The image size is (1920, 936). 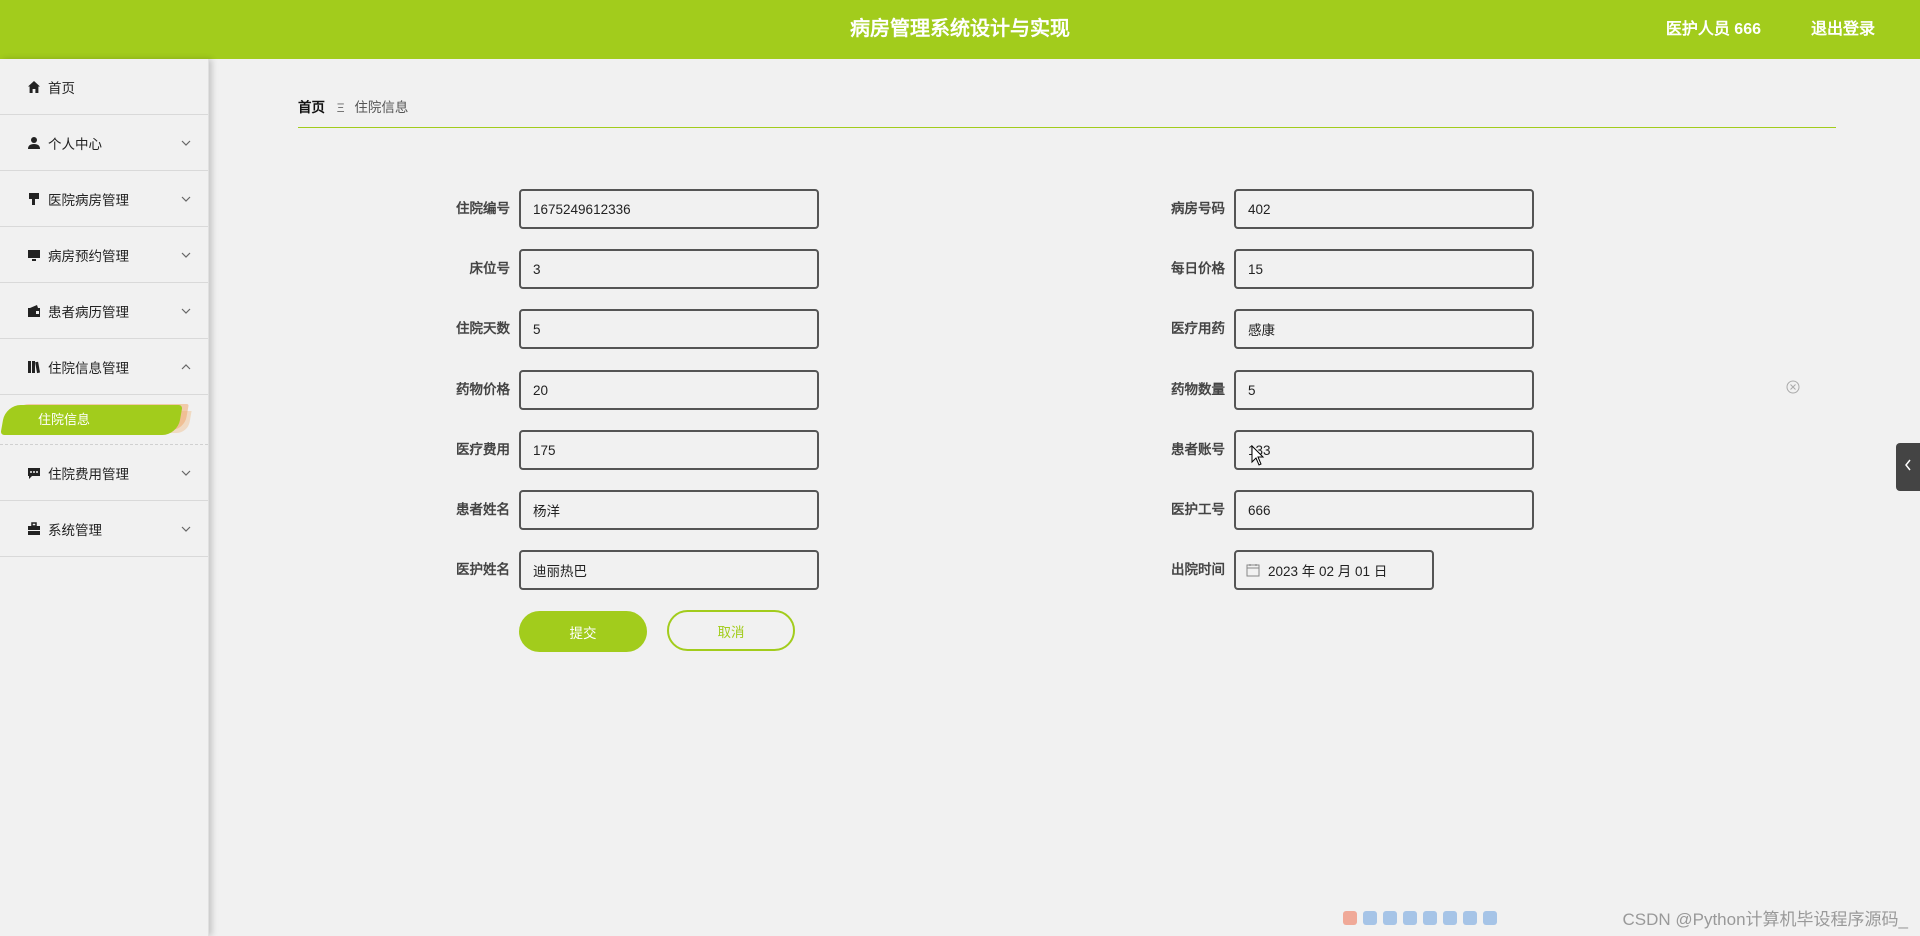 I want to click on nurse-name-label: 医护姓名, so click(x=483, y=569).